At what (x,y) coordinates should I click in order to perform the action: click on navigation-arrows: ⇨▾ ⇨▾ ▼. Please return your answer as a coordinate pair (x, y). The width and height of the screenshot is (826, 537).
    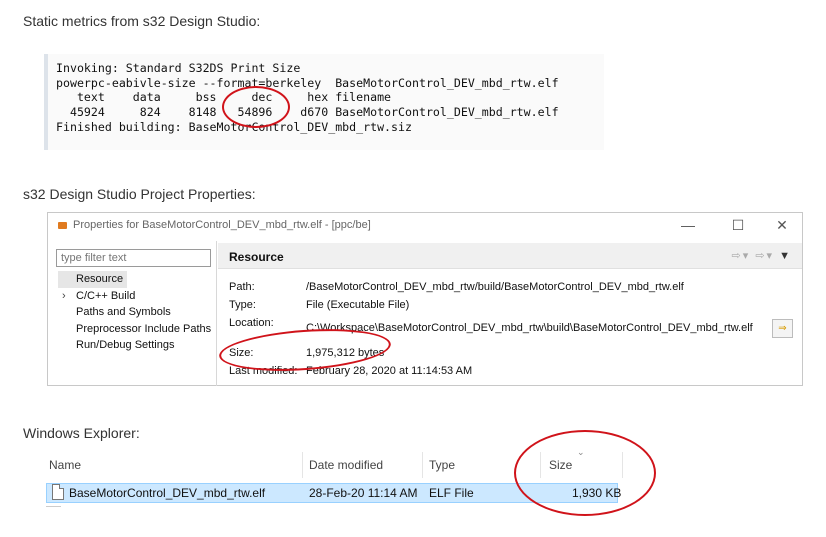
    Looking at the image, I should click on (762, 255).